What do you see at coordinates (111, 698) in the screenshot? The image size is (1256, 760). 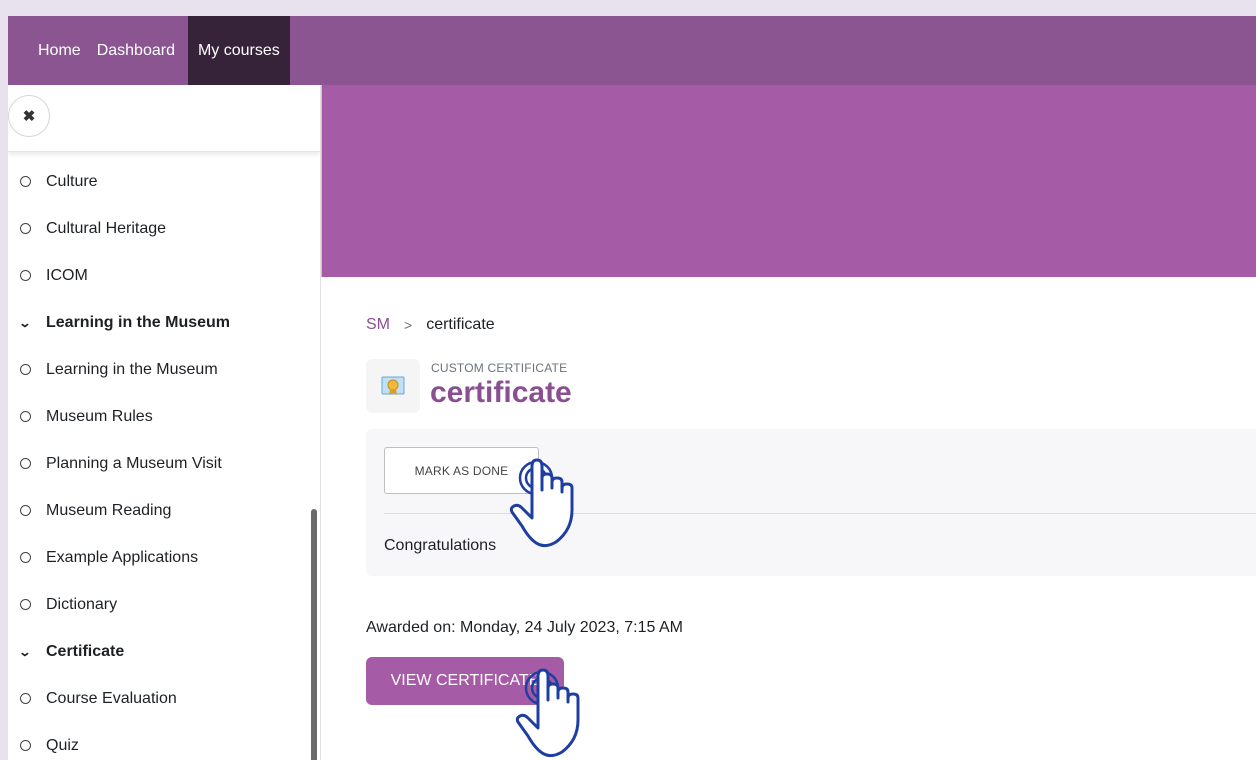 I see `sidebar-item-label: Course Evaluation` at bounding box center [111, 698].